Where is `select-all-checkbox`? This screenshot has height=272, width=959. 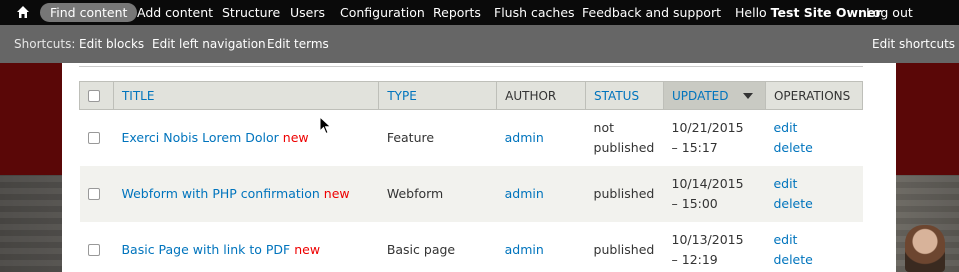 select-all-checkbox is located at coordinates (94, 96).